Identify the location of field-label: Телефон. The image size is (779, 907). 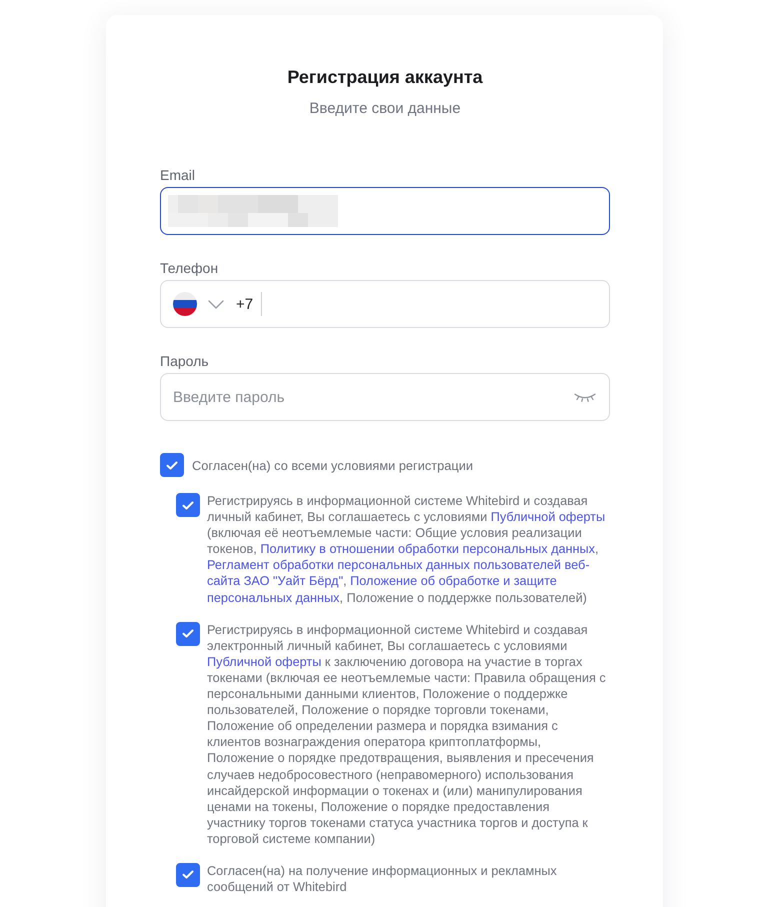
(189, 268).